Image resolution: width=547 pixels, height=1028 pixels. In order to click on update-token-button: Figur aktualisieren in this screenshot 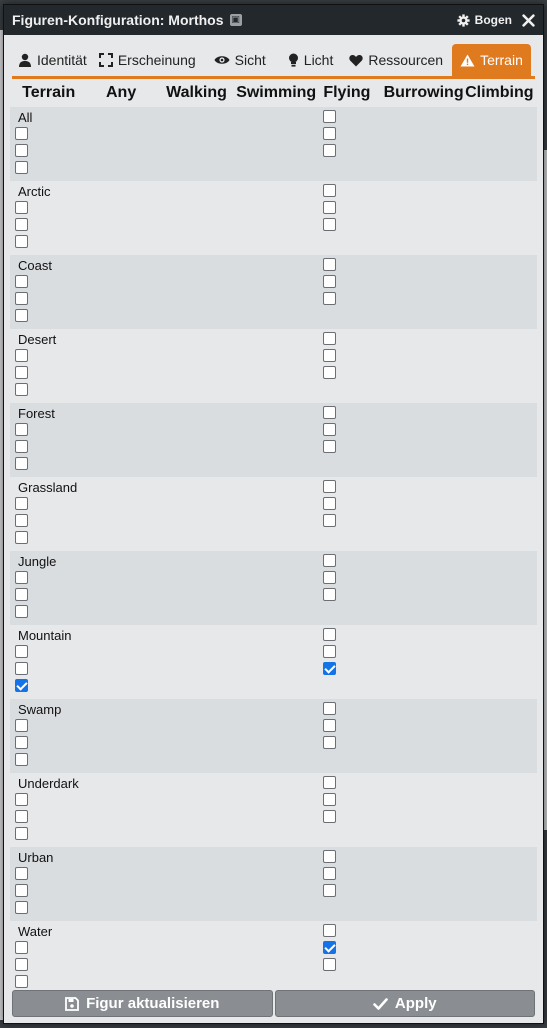, I will do `click(142, 1003)`.